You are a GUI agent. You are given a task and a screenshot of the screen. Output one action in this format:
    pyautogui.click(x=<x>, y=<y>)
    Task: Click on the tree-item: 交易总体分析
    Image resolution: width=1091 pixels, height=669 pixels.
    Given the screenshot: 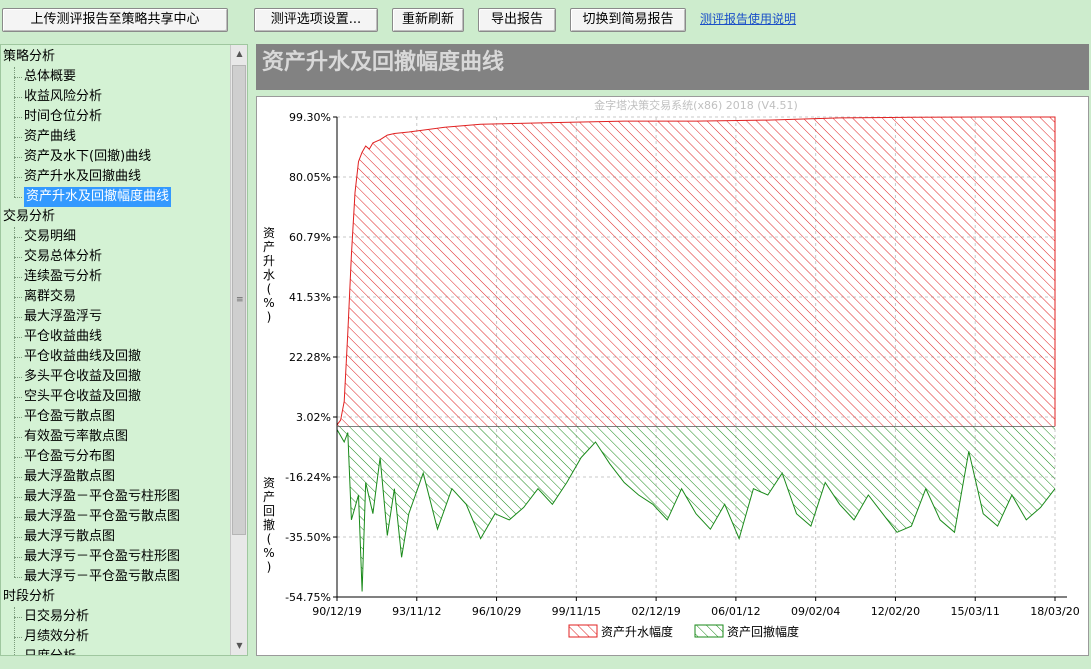 What is the action you would take?
    pyautogui.click(x=63, y=257)
    